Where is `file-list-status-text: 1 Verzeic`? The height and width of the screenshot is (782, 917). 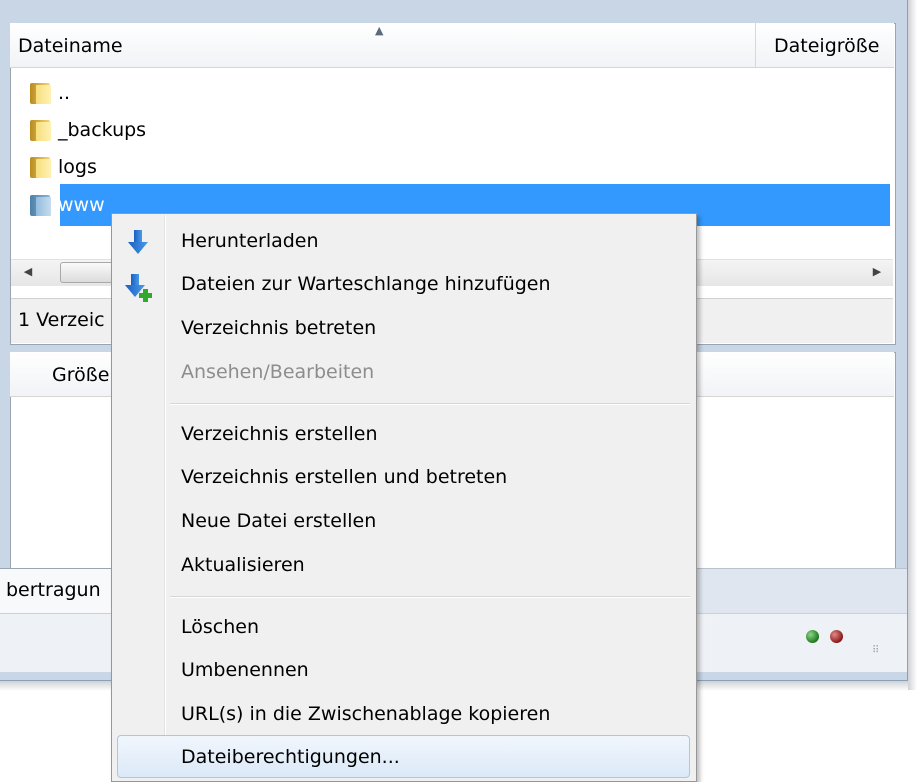
file-list-status-text: 1 Verzeic is located at coordinates (61, 320).